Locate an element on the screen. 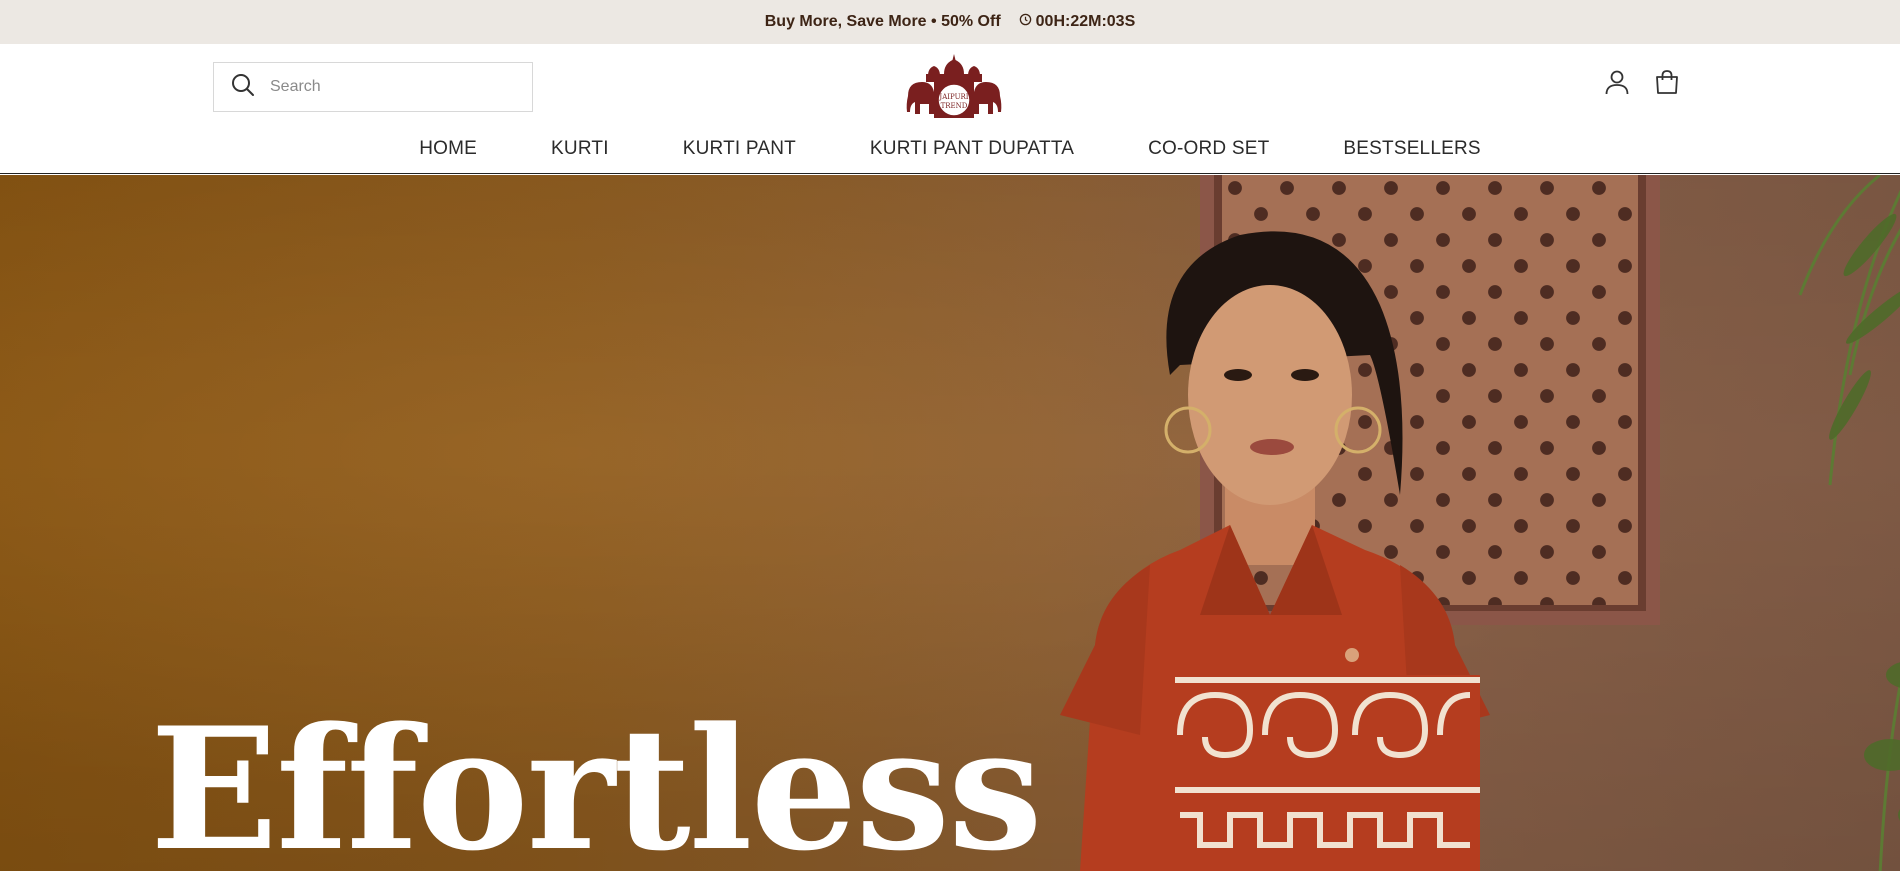 The width and height of the screenshot is (1900, 871). palm-plant-image is located at coordinates (1849, 523).